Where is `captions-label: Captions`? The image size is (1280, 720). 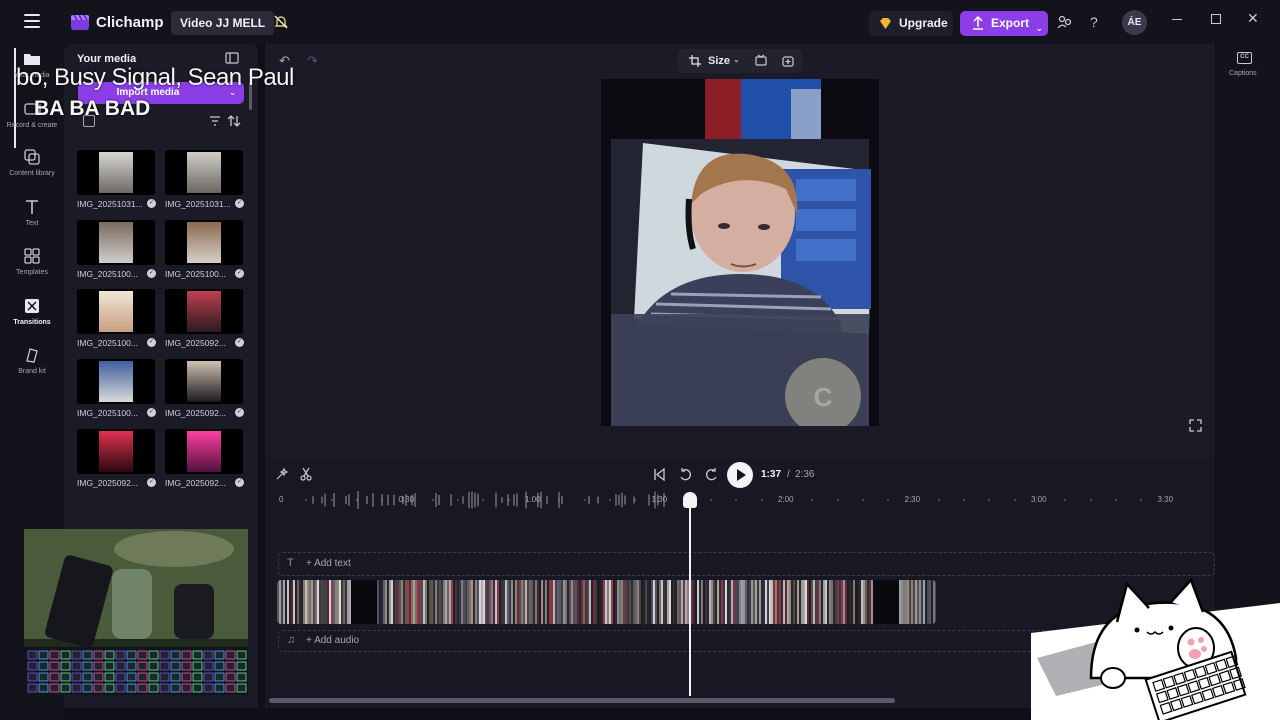 captions-label: Captions is located at coordinates (1243, 73).